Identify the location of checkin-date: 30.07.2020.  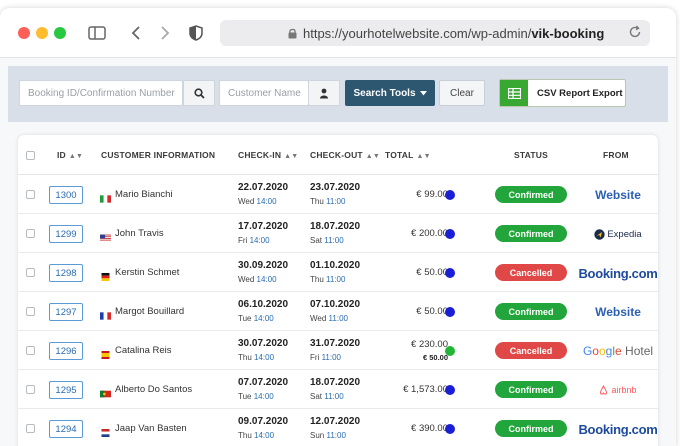
(263, 343).